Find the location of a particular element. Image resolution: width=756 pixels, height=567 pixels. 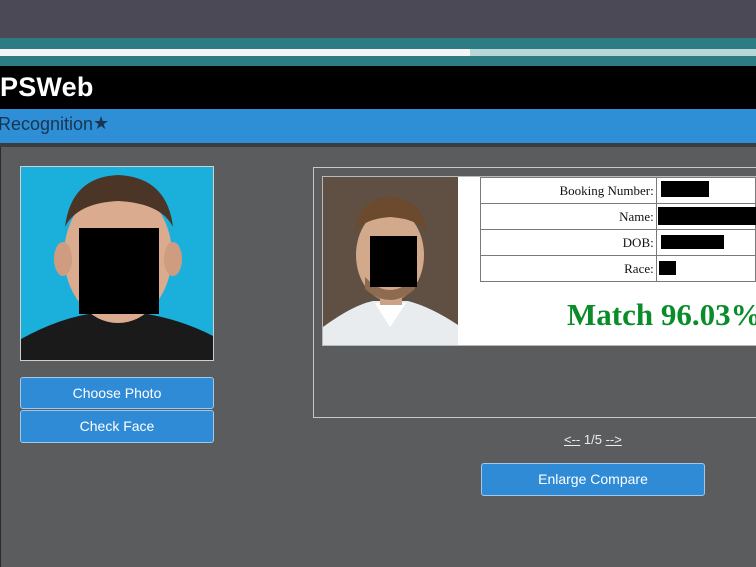

star-icon: ★ is located at coordinates (101, 123).